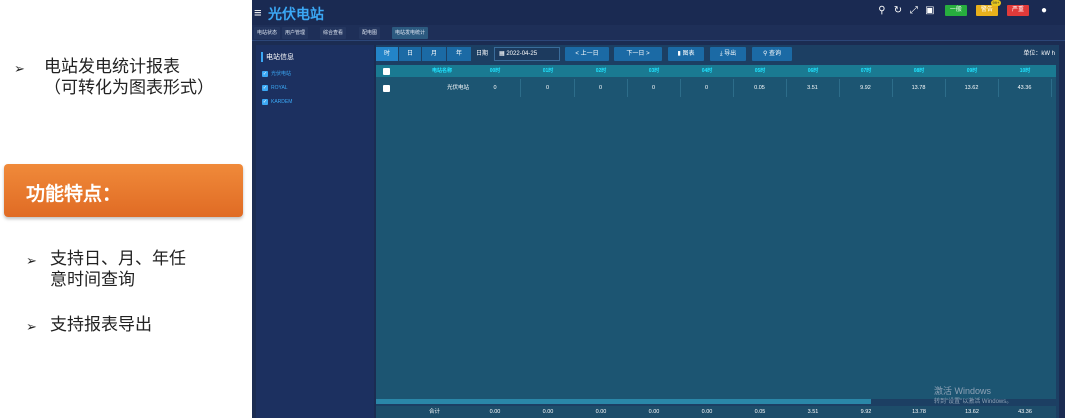  What do you see at coordinates (930, 10) in the screenshot?
I see `chart-icon: ▣` at bounding box center [930, 10].